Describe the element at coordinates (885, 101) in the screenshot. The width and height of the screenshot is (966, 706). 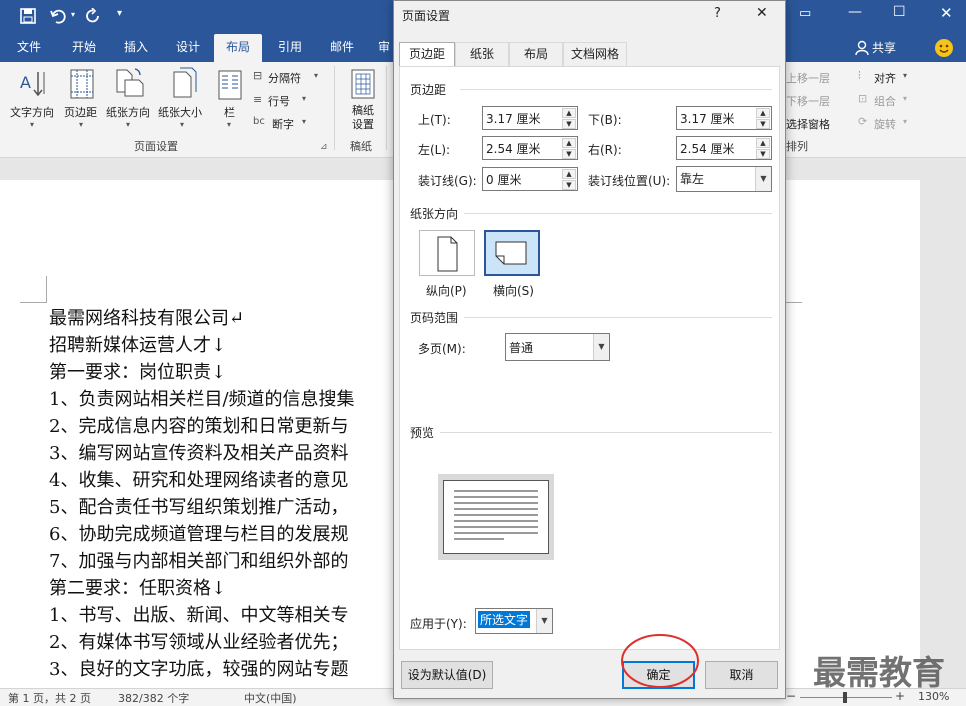
I see `group-button: 组合` at that location.